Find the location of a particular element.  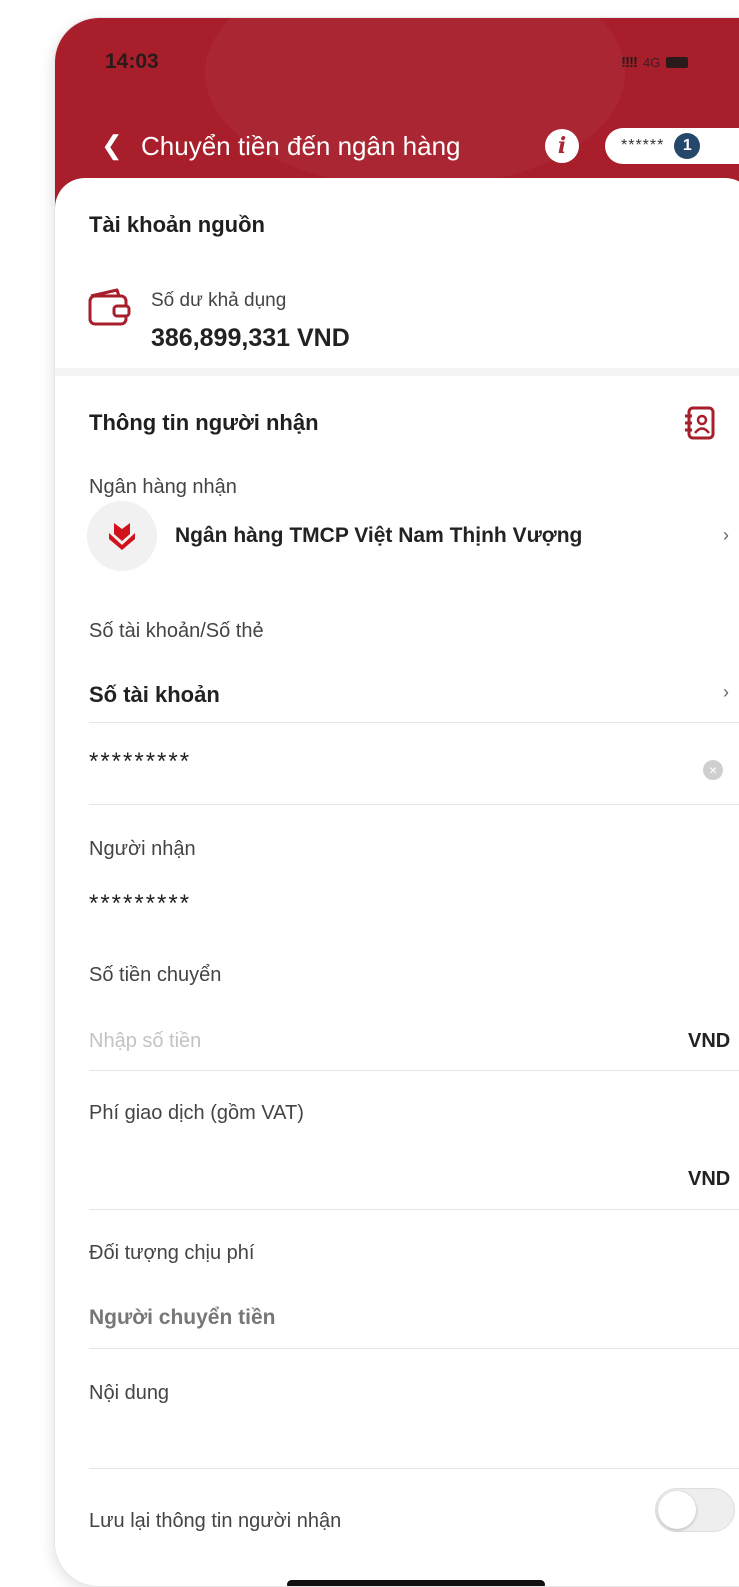

account-selector: ****** 1 is located at coordinates (672, 146).